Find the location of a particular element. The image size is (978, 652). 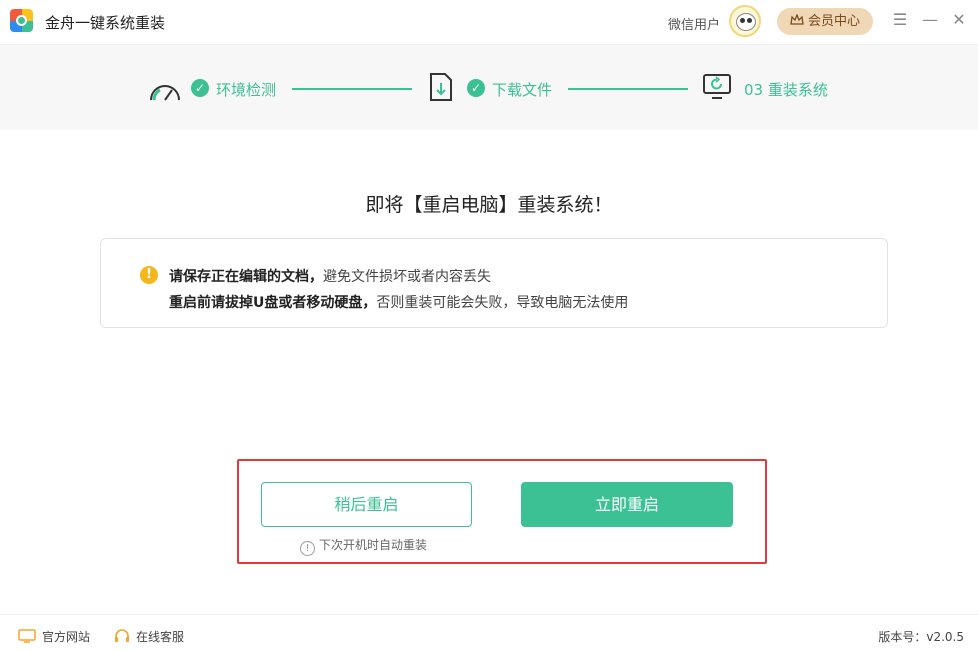

auto-reinstall-hint: ! 下次开机时自动重装 is located at coordinates (363, 546).